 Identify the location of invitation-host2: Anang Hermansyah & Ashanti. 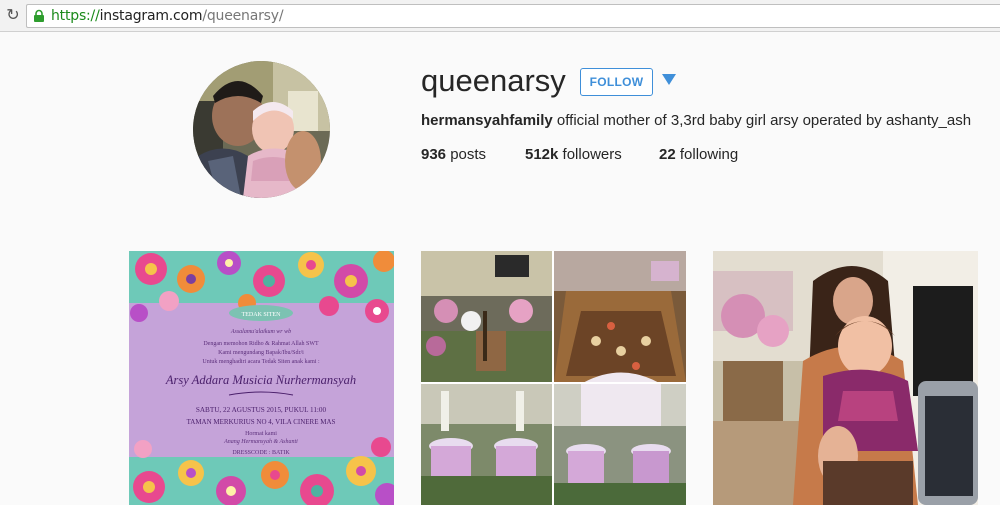
(260, 442).